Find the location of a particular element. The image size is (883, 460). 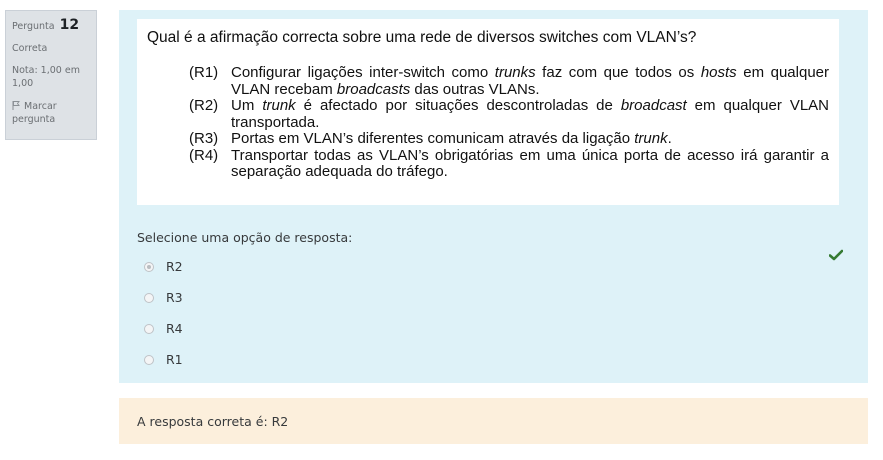

answer-label: R1 is located at coordinates (174, 359).